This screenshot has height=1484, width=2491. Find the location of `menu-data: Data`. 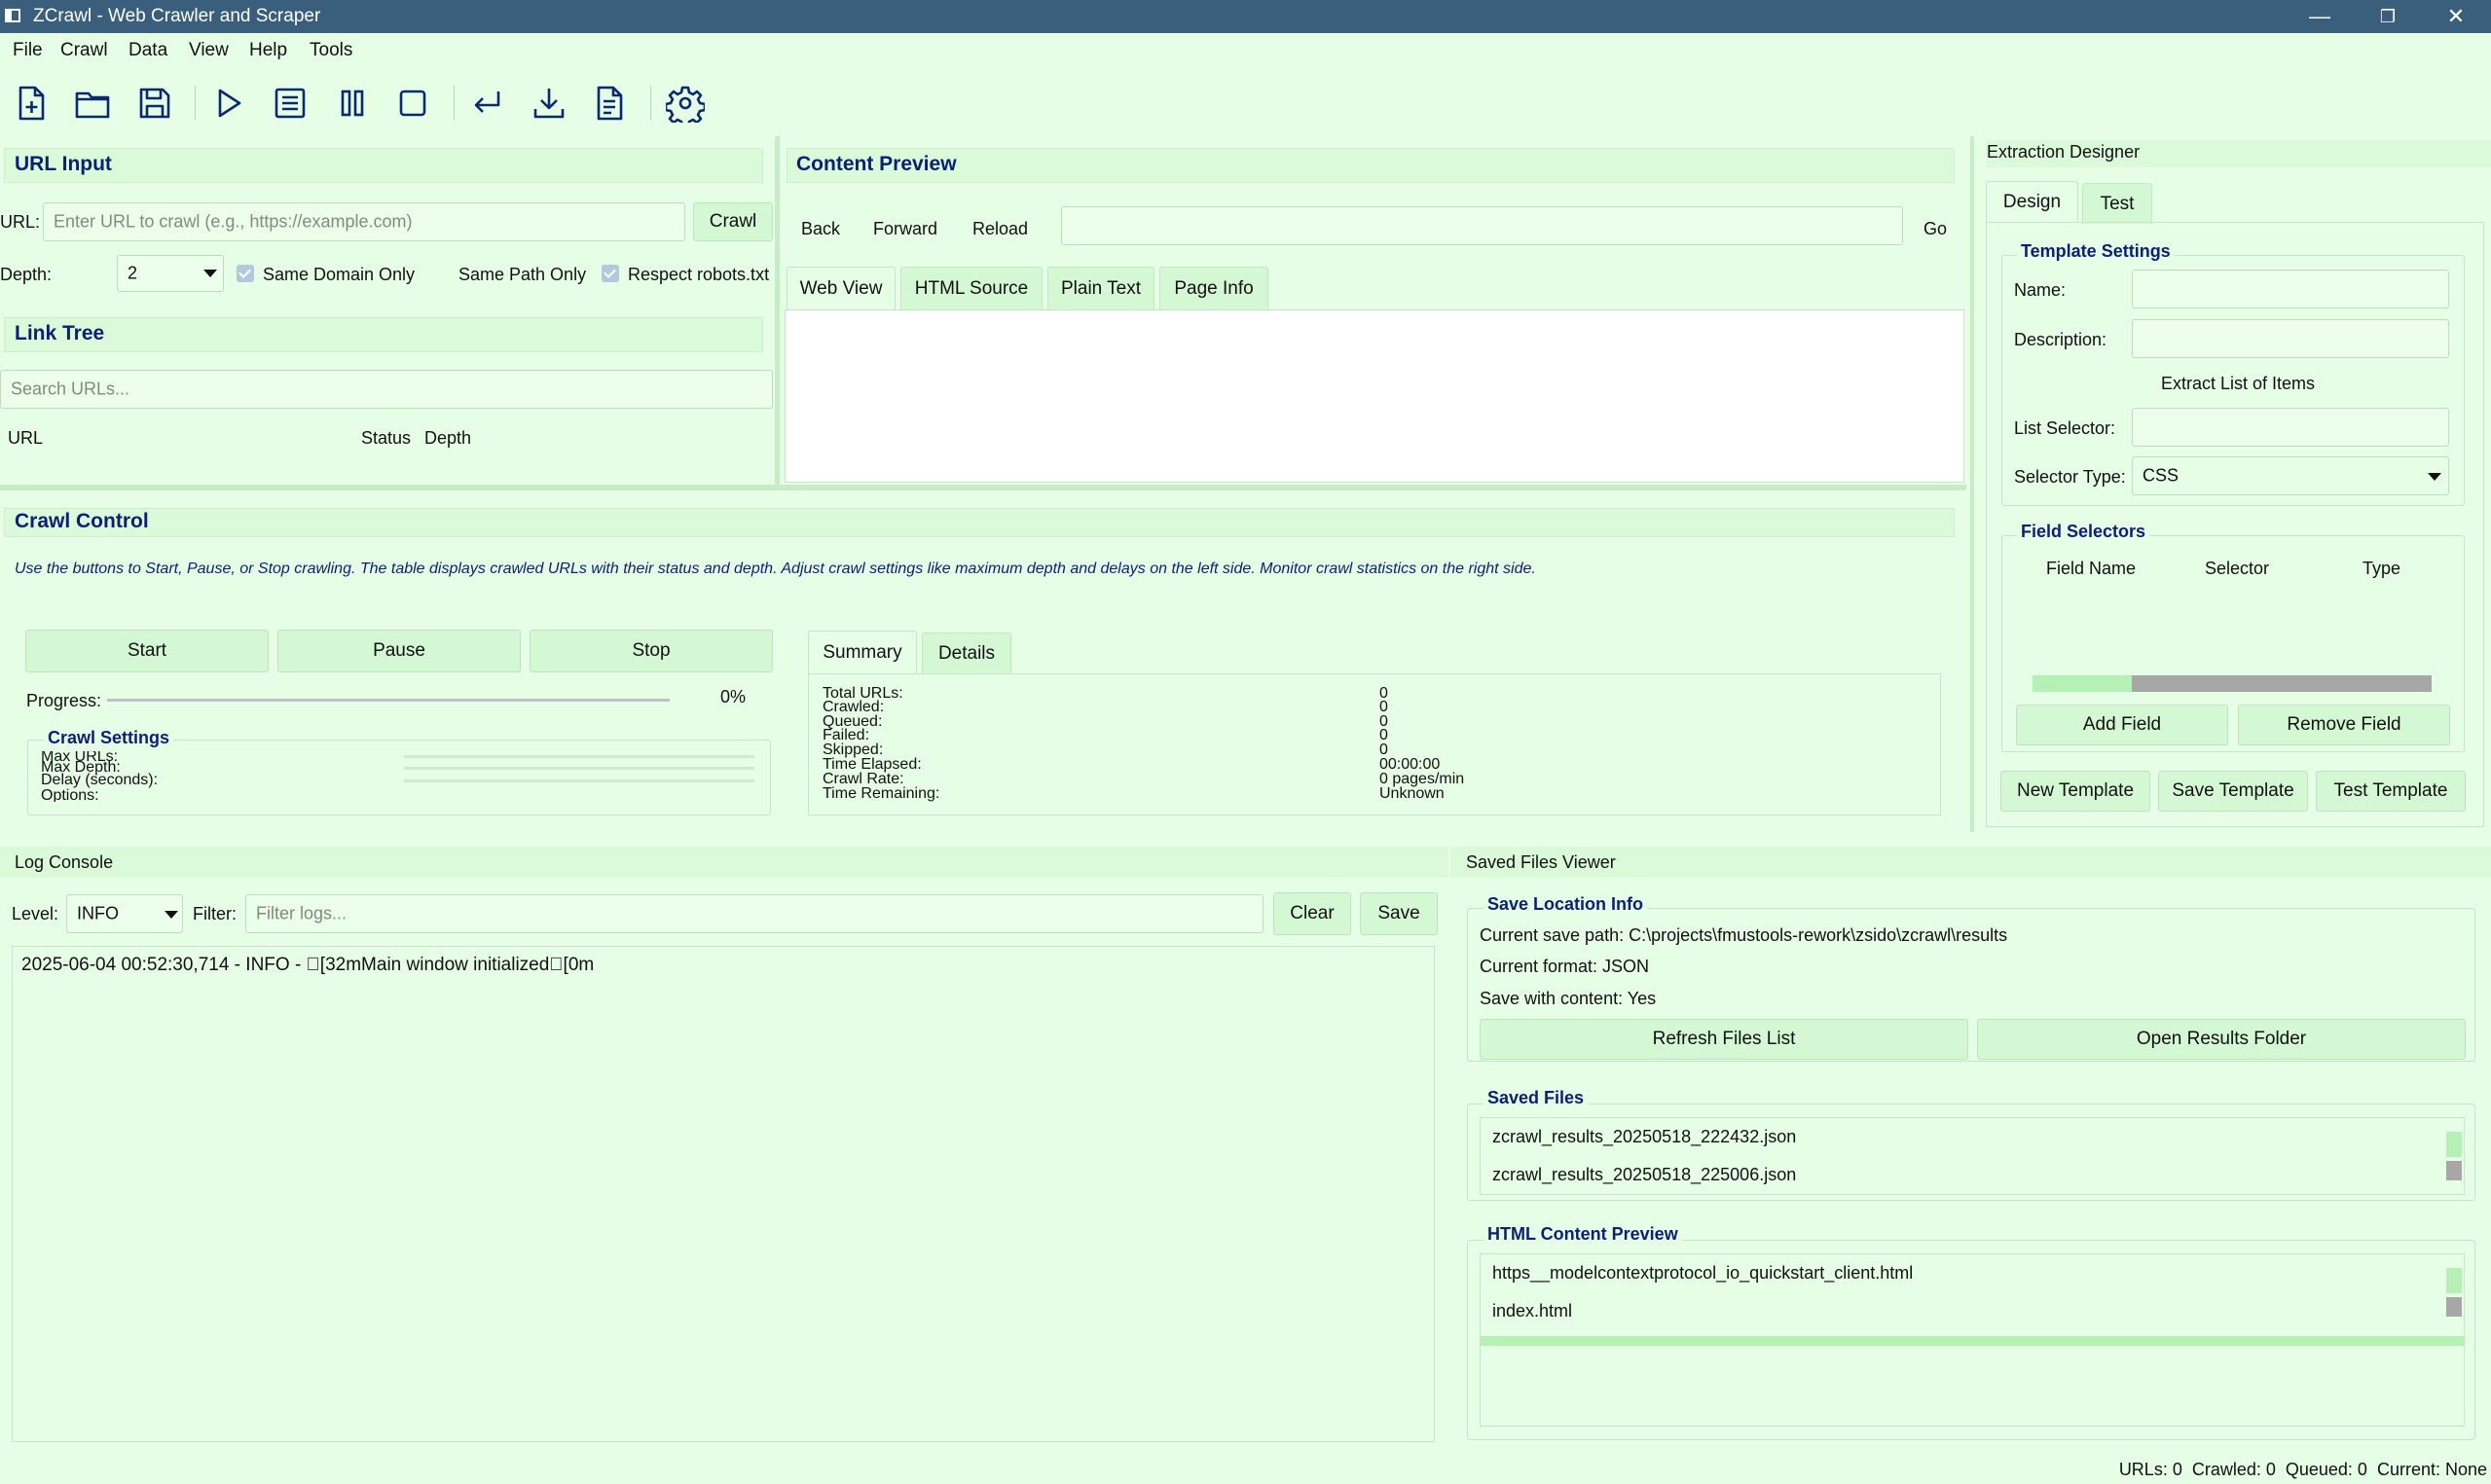

menu-data: Data is located at coordinates (147, 51).